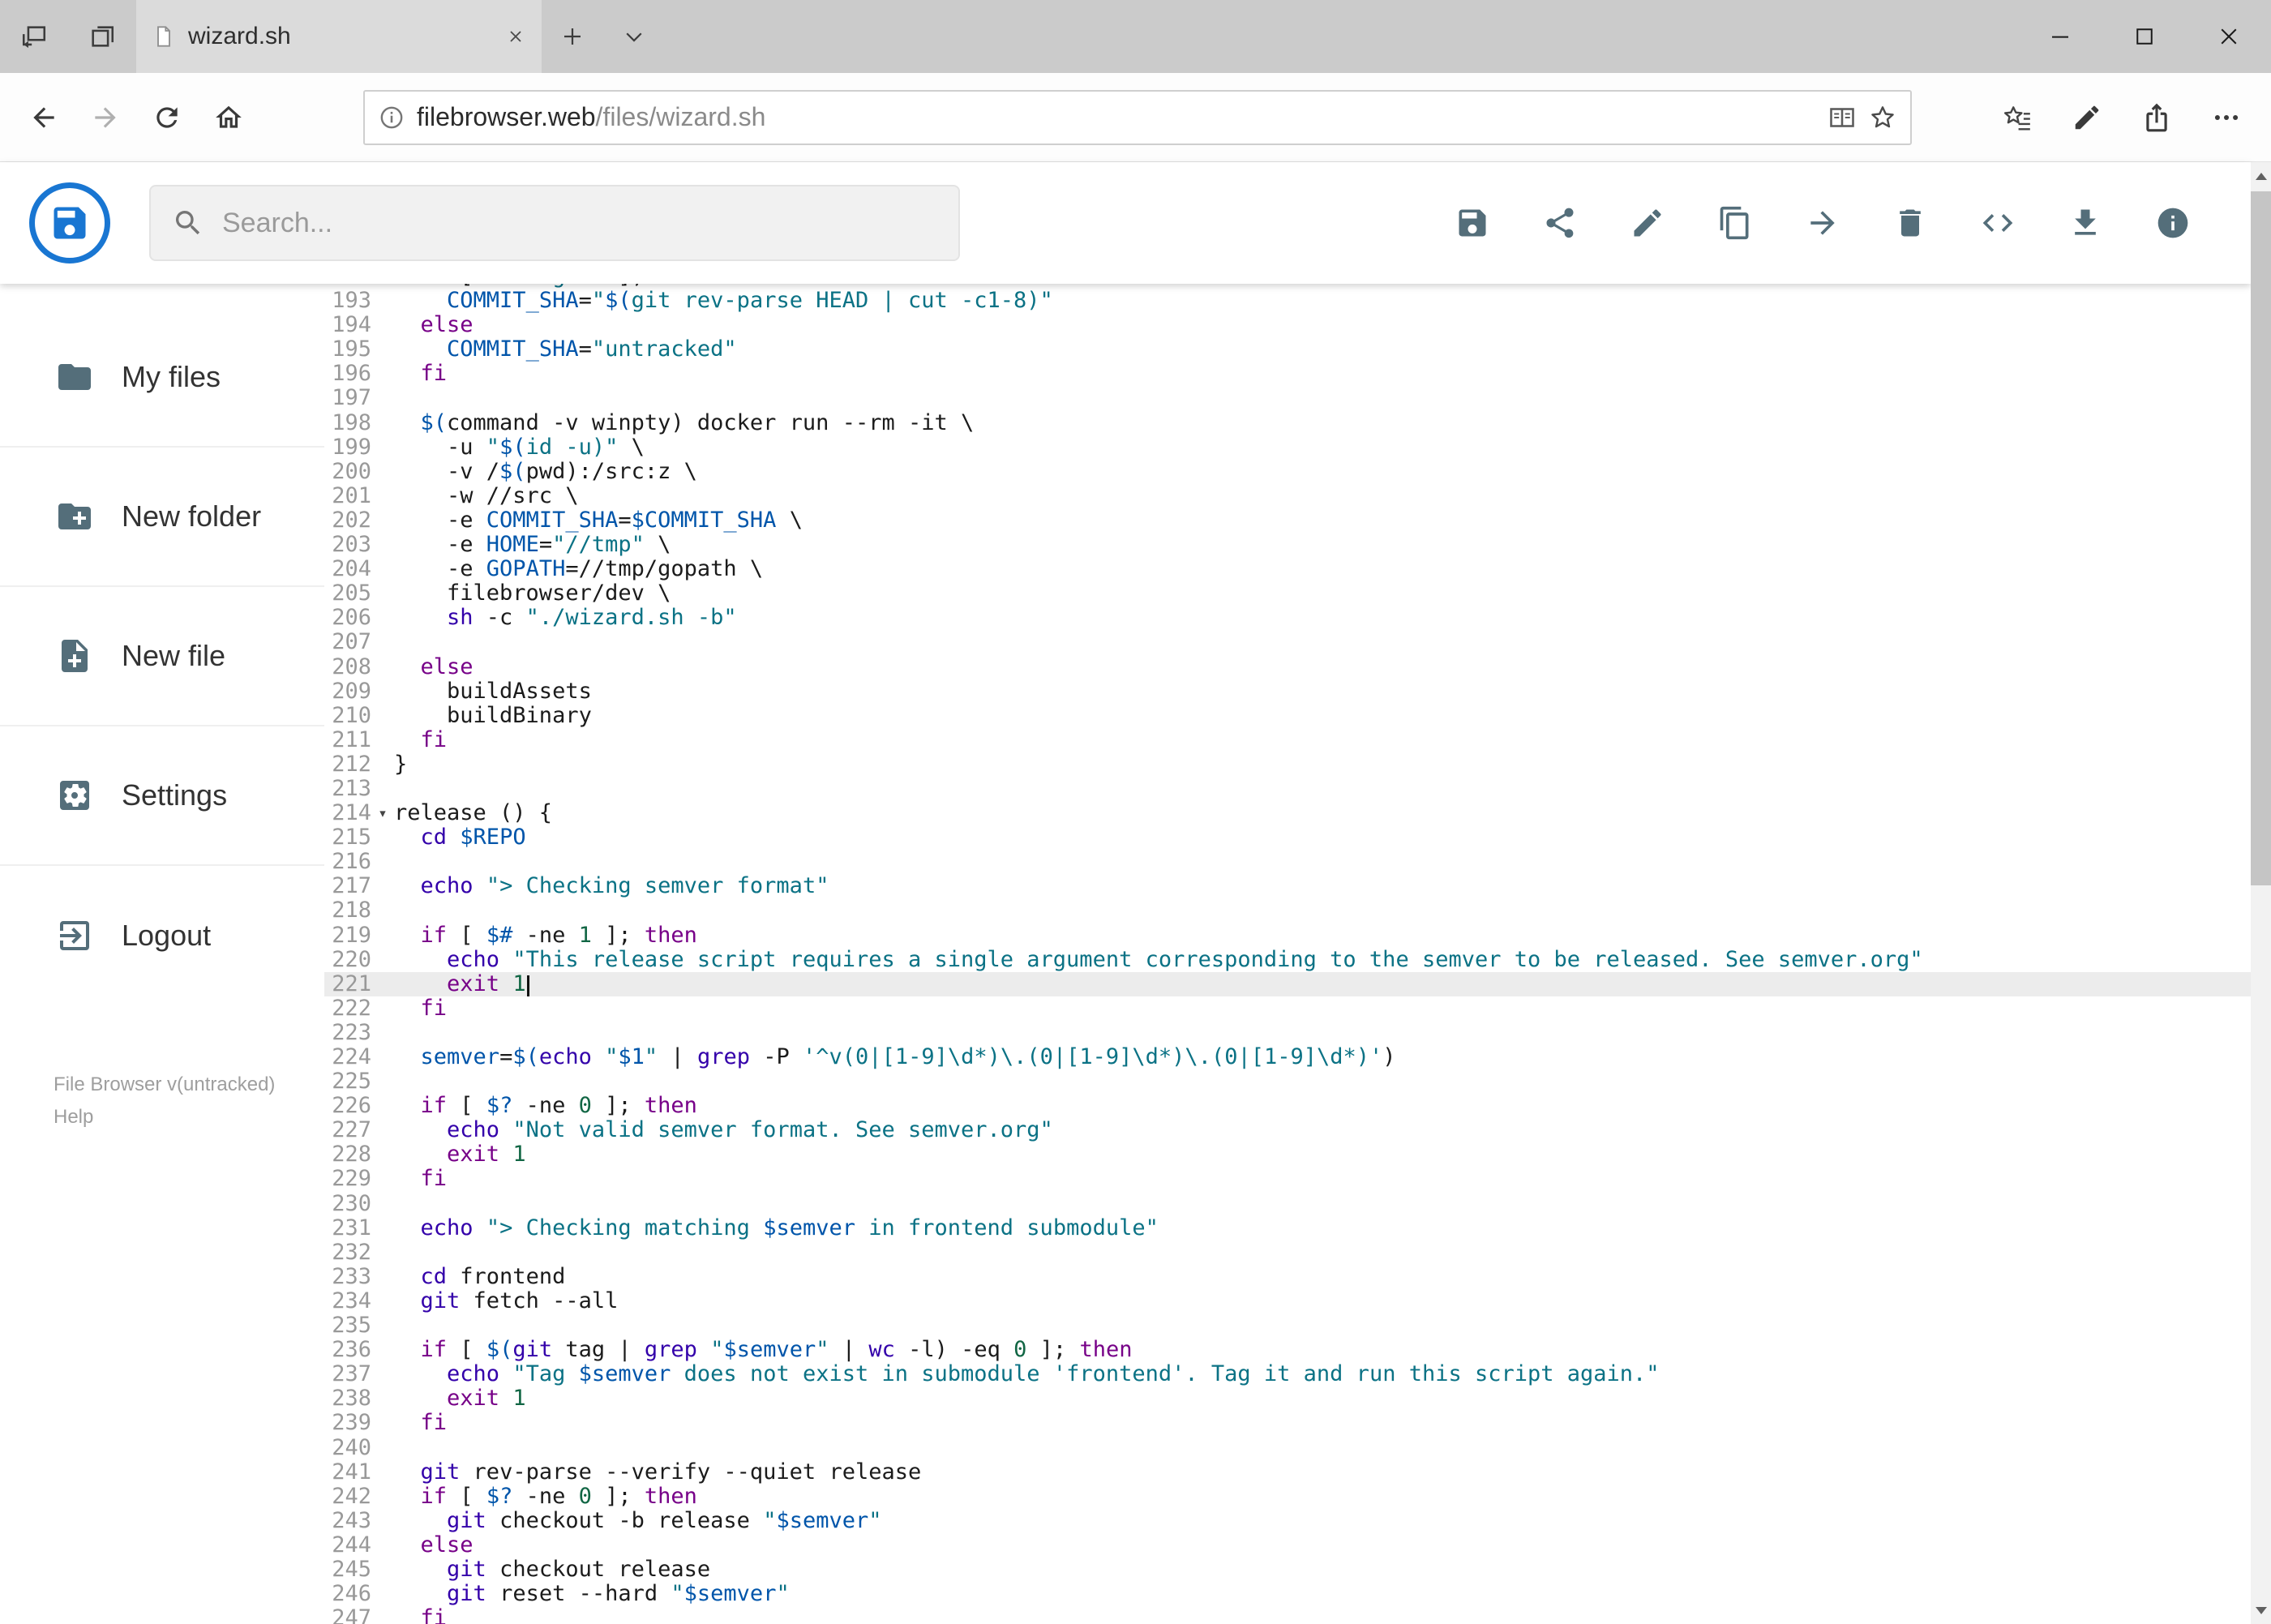  What do you see at coordinates (1735, 223) in the screenshot?
I see `copy-button` at bounding box center [1735, 223].